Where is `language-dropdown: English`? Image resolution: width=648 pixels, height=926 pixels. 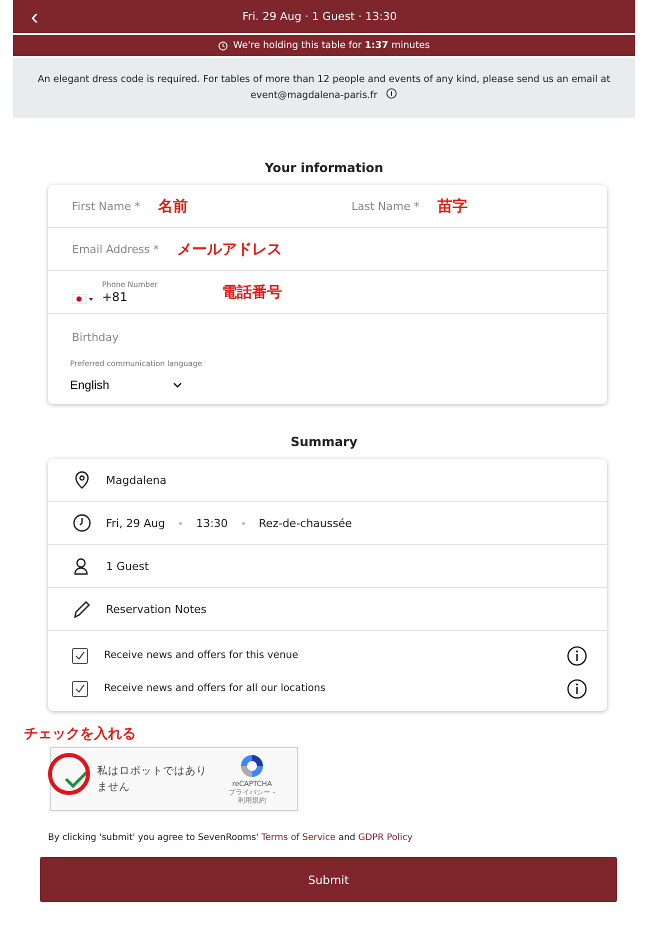
language-dropdown: English is located at coordinates (126, 385).